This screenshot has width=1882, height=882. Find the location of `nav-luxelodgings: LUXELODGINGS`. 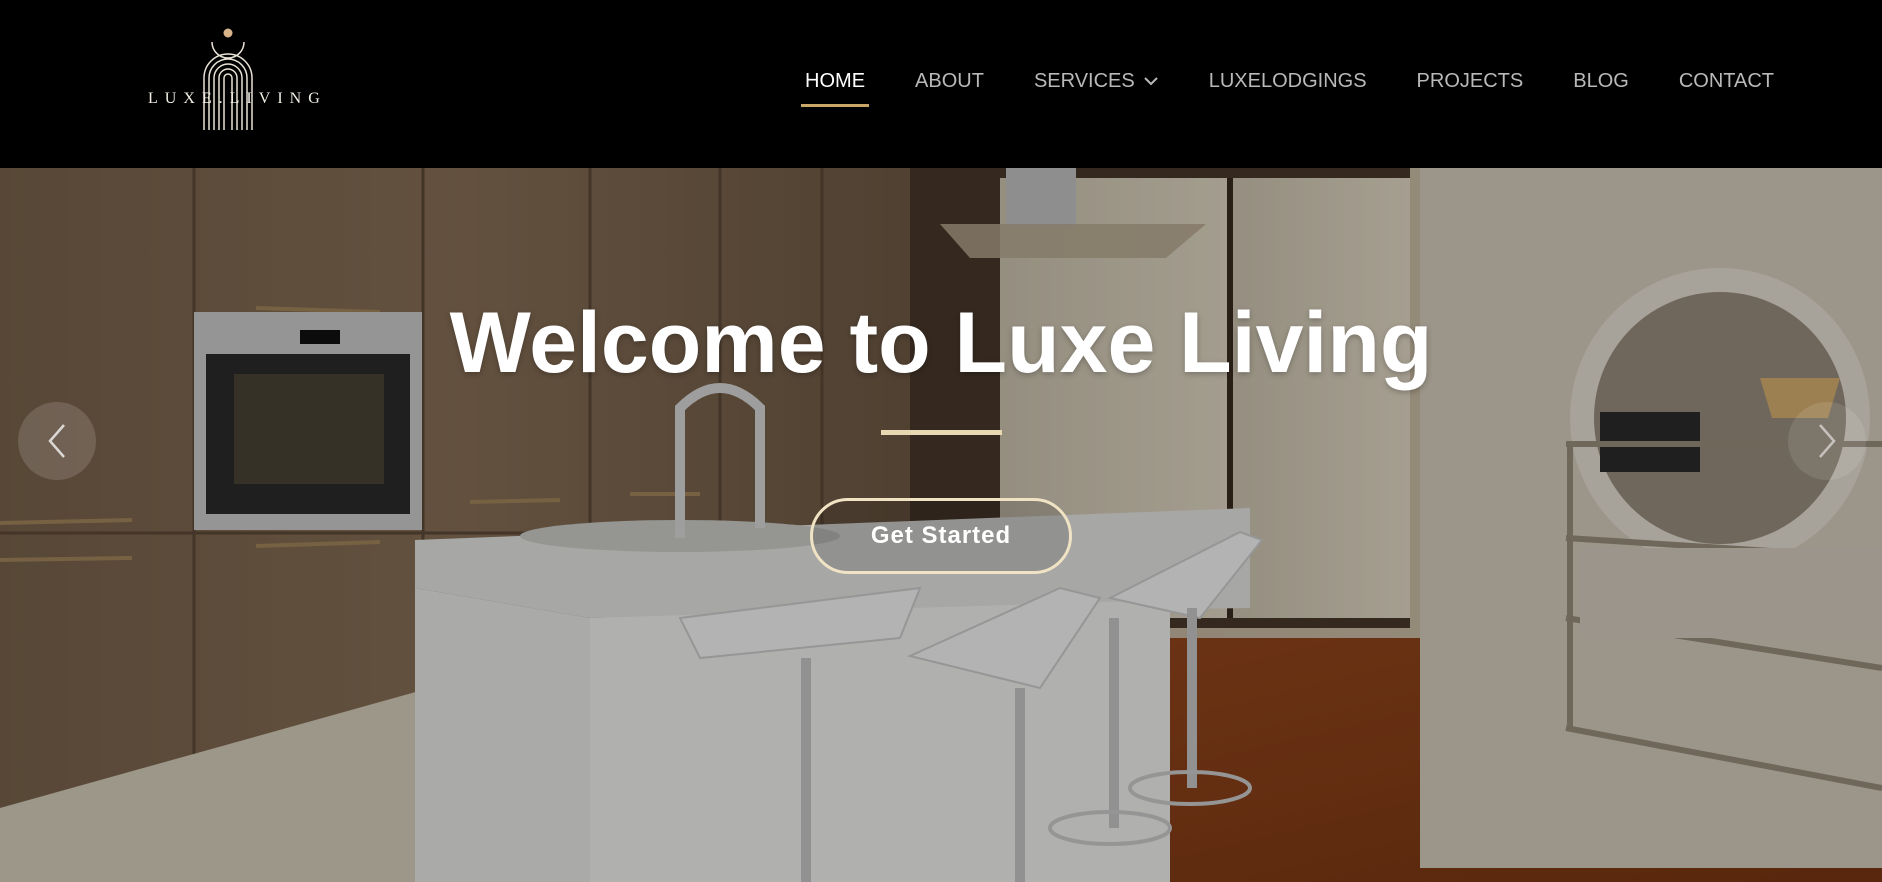

nav-luxelodgings: LUXELODGINGS is located at coordinates (1288, 88).